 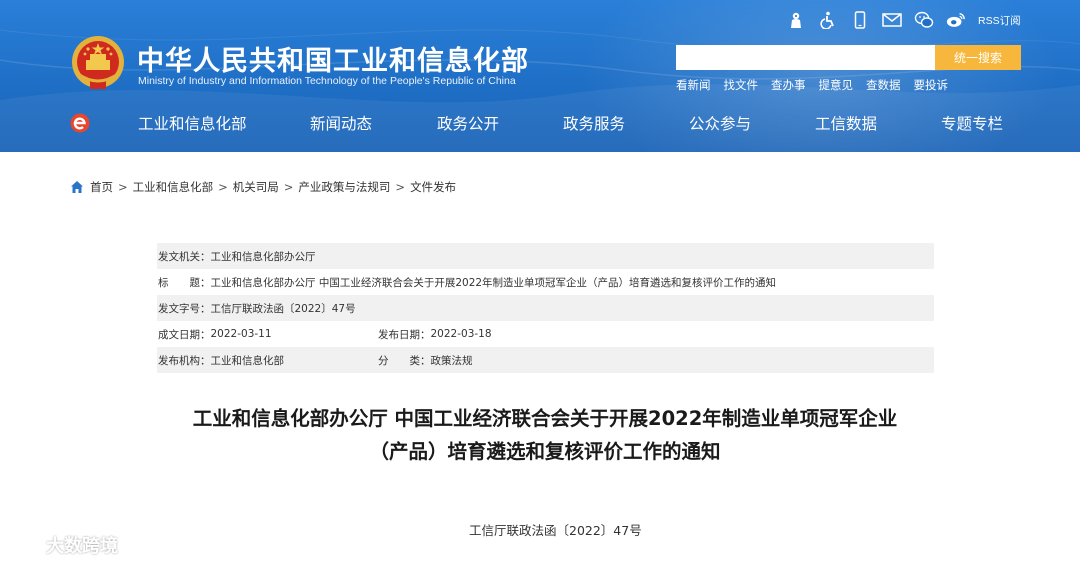 I want to click on site-title: 中华人民共和国工业和信息化部, so click(x=333, y=61).